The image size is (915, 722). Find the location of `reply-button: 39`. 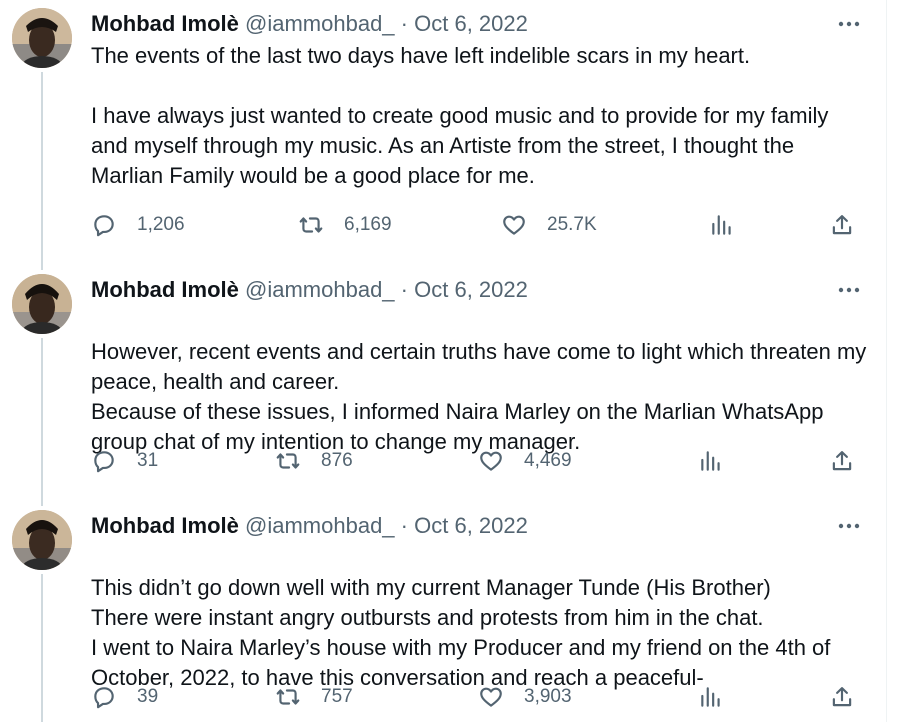

reply-button: 39 is located at coordinates (124, 697).